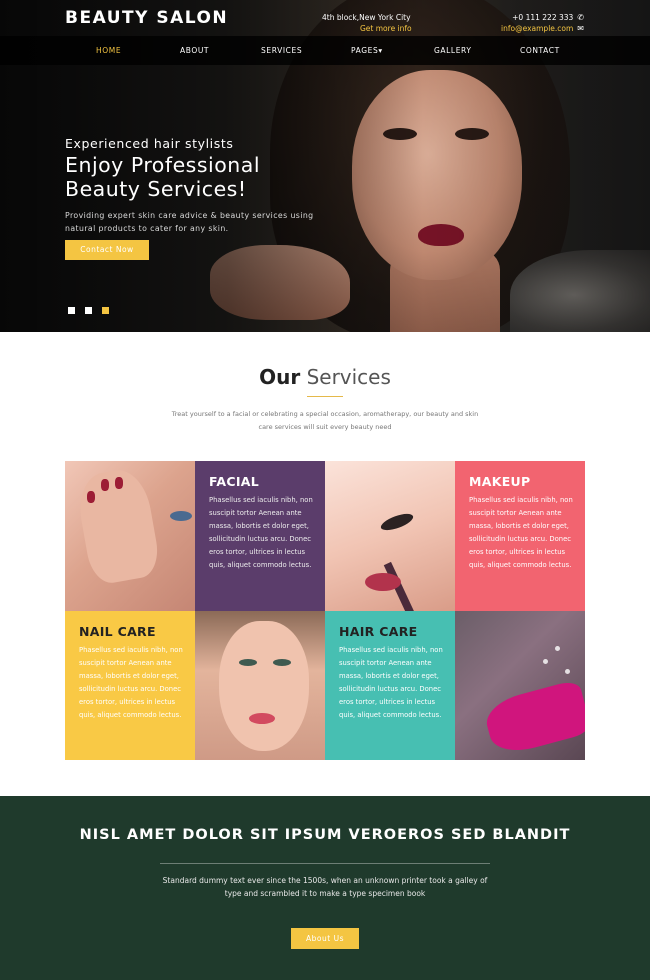 The width and height of the screenshot is (650, 980). What do you see at coordinates (106, 310) in the screenshot?
I see `slide-dot-3-active` at bounding box center [106, 310].